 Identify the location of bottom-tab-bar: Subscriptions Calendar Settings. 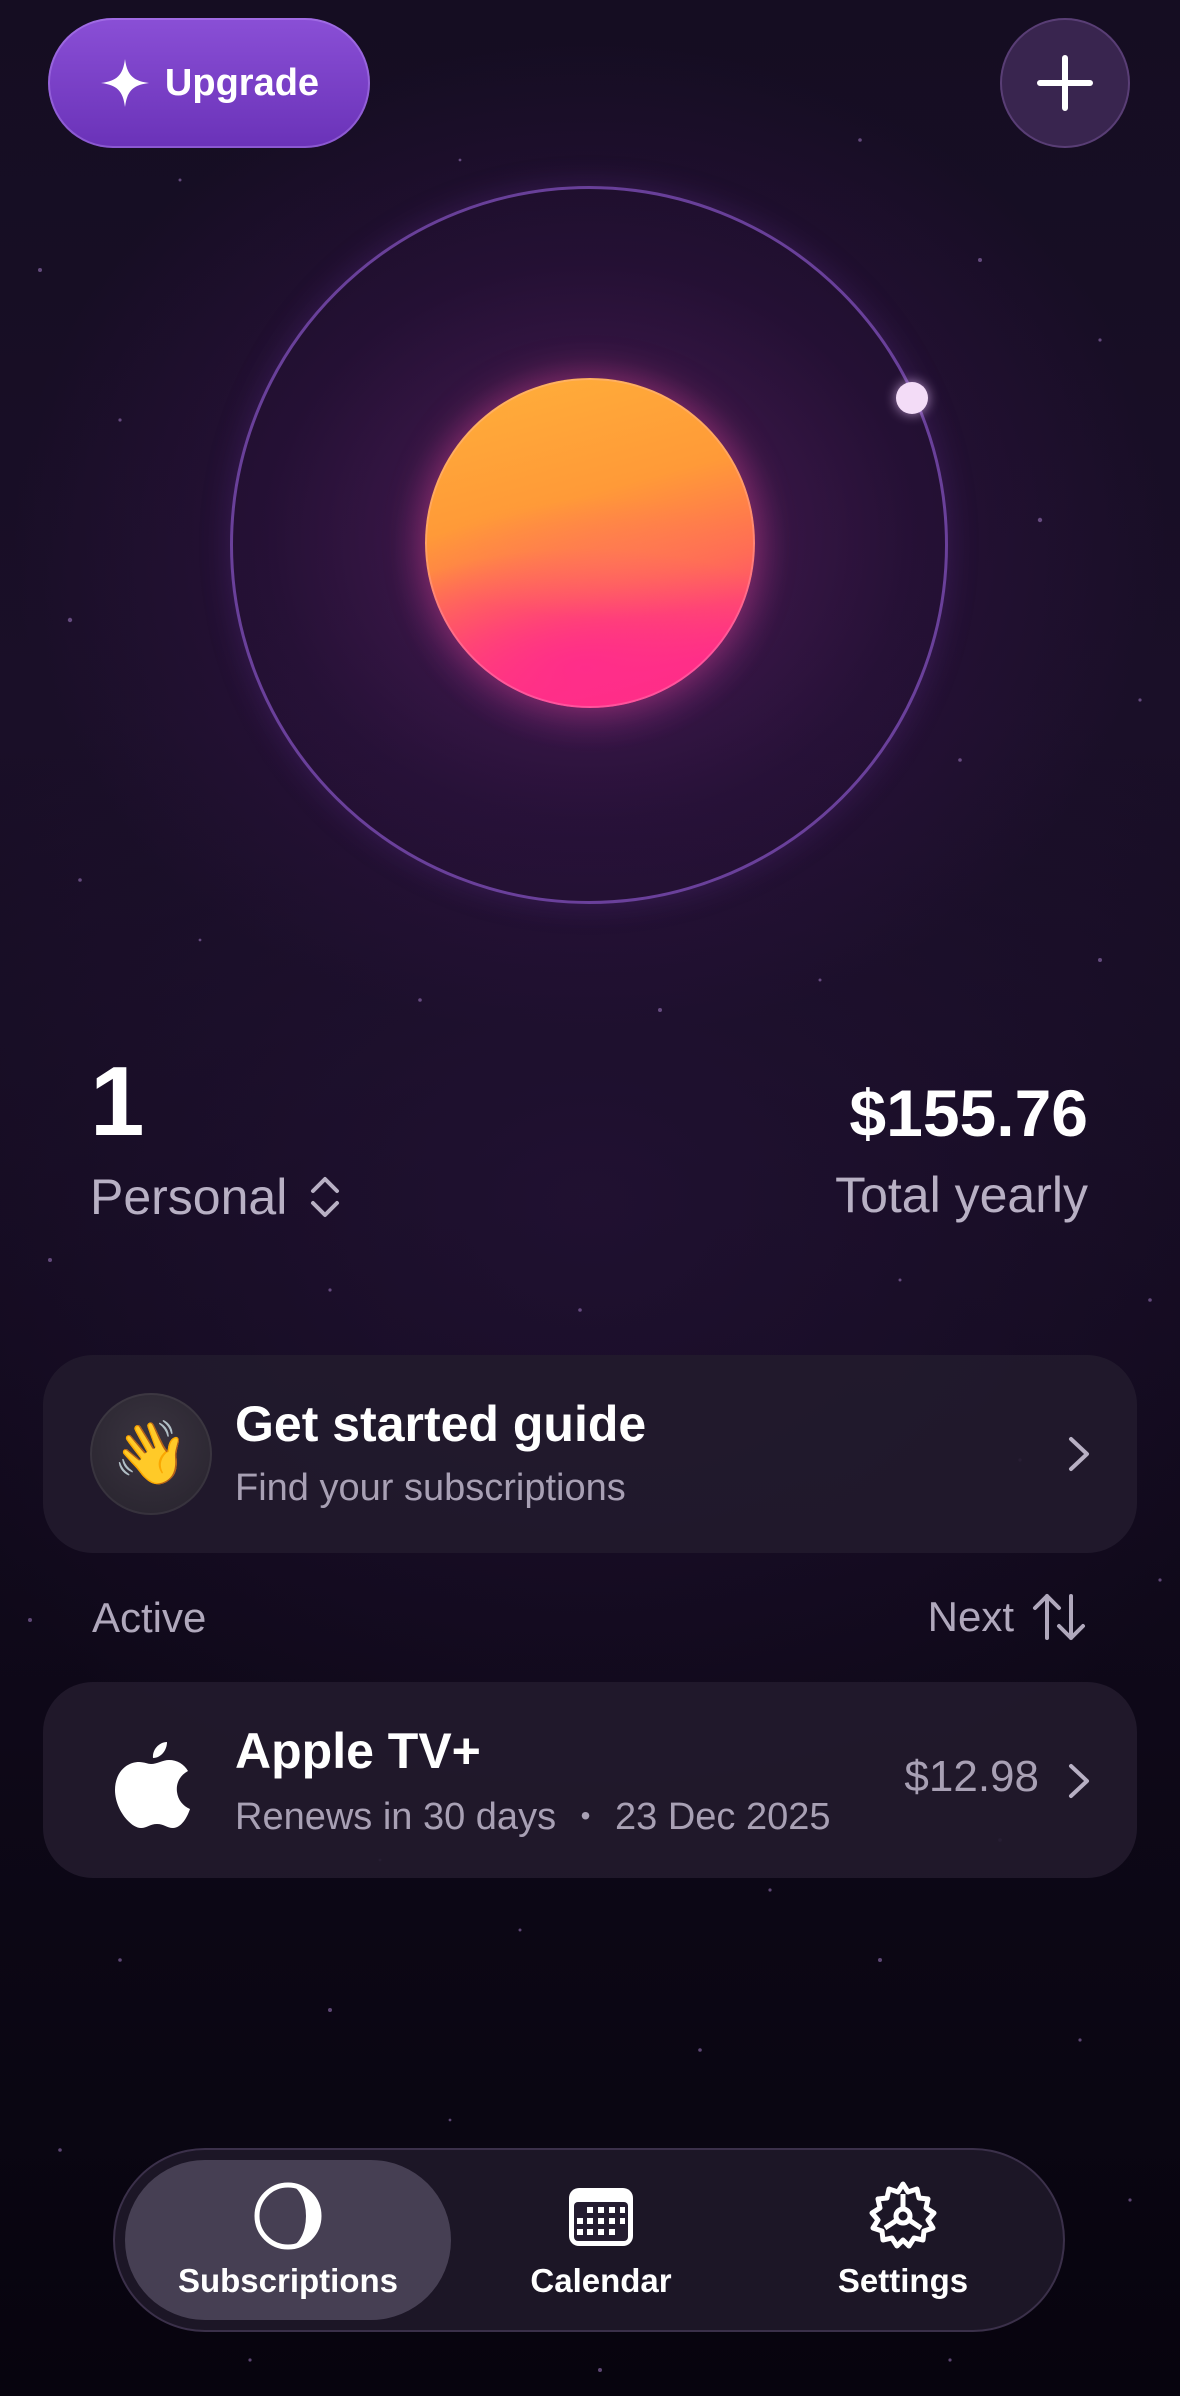
(589, 2240).